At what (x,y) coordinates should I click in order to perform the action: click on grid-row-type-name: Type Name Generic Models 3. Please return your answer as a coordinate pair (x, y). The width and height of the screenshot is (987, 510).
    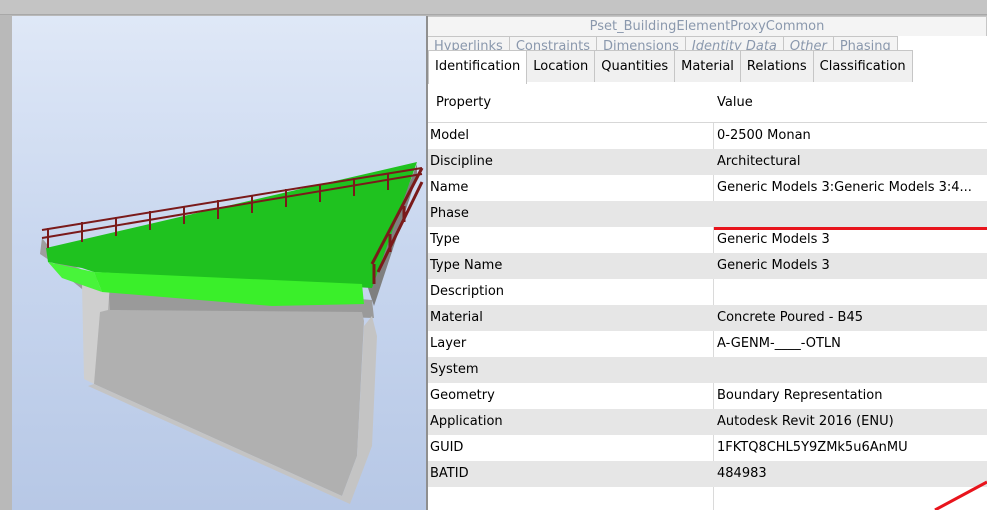
    Looking at the image, I should click on (707, 266).